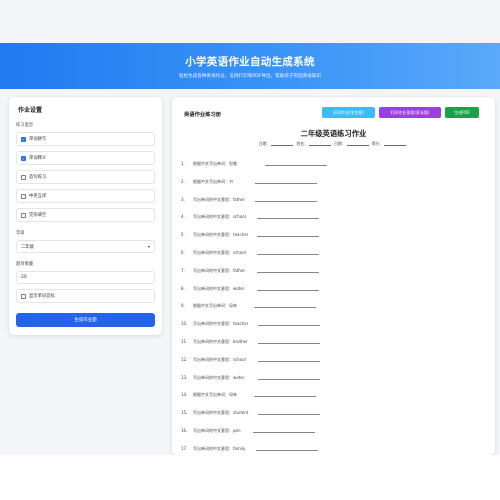 This screenshot has width=500, height=500. I want to click on question-item: 9. 根据中文写出单词：母亲, so click(248, 306).